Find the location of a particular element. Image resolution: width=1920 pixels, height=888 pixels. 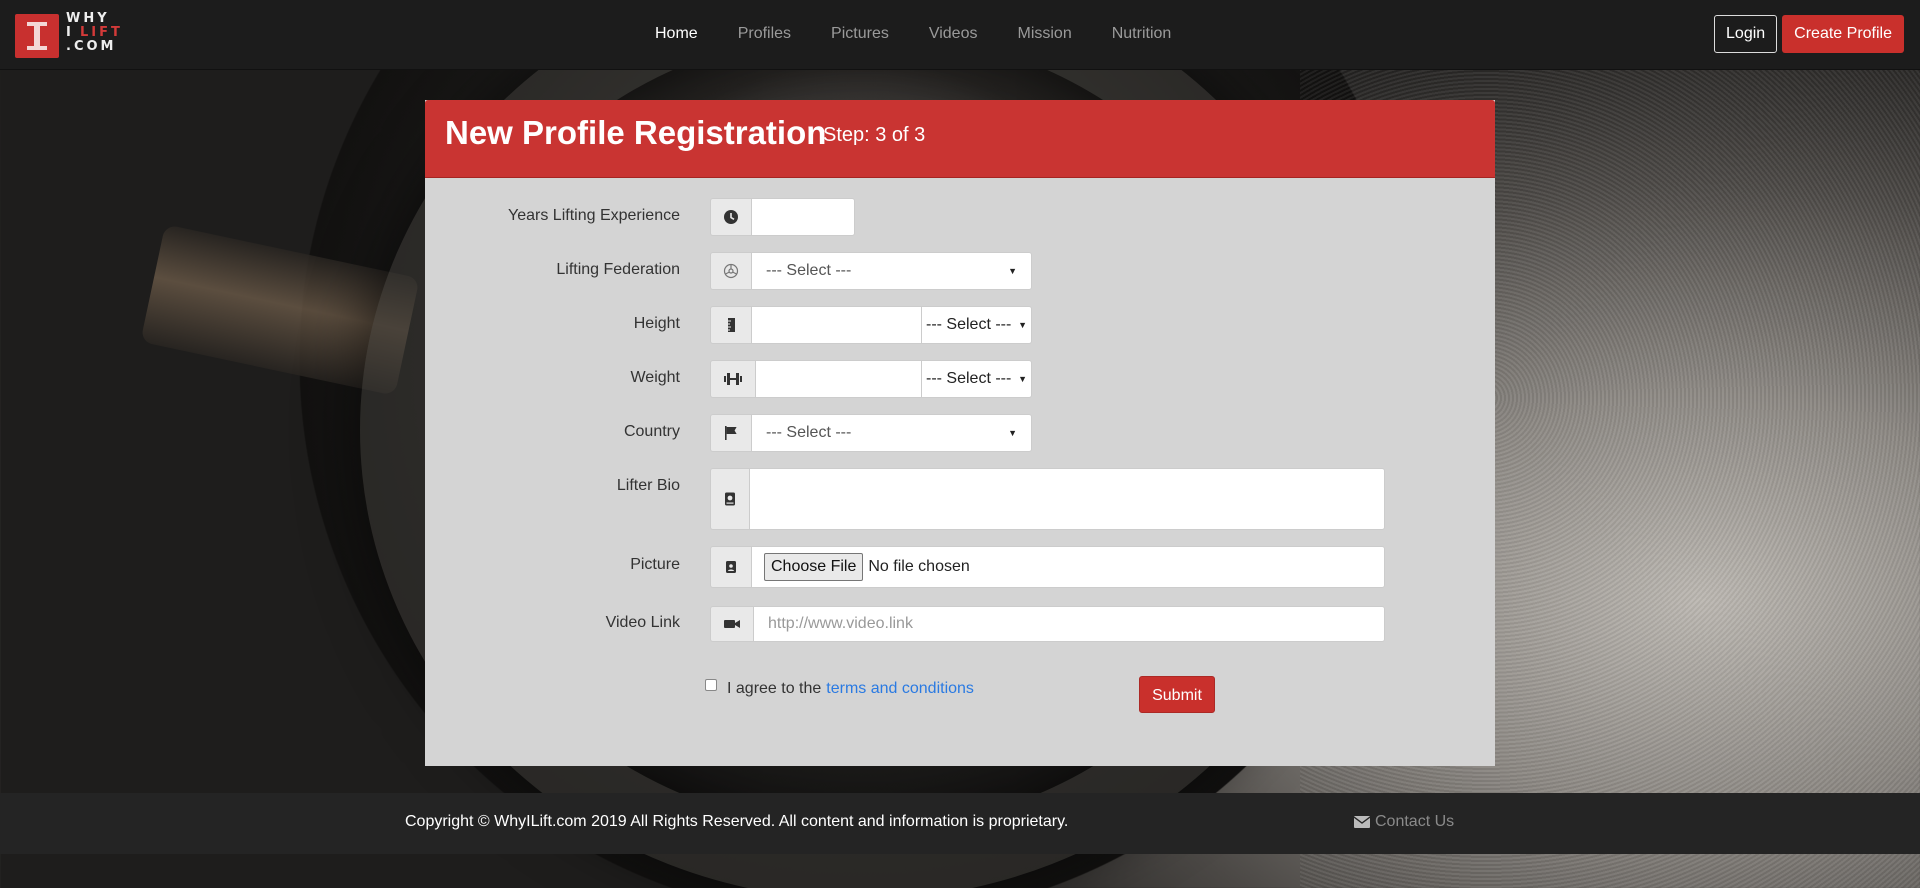

height-unit-select: --- Select --- ▼ is located at coordinates (977, 325).